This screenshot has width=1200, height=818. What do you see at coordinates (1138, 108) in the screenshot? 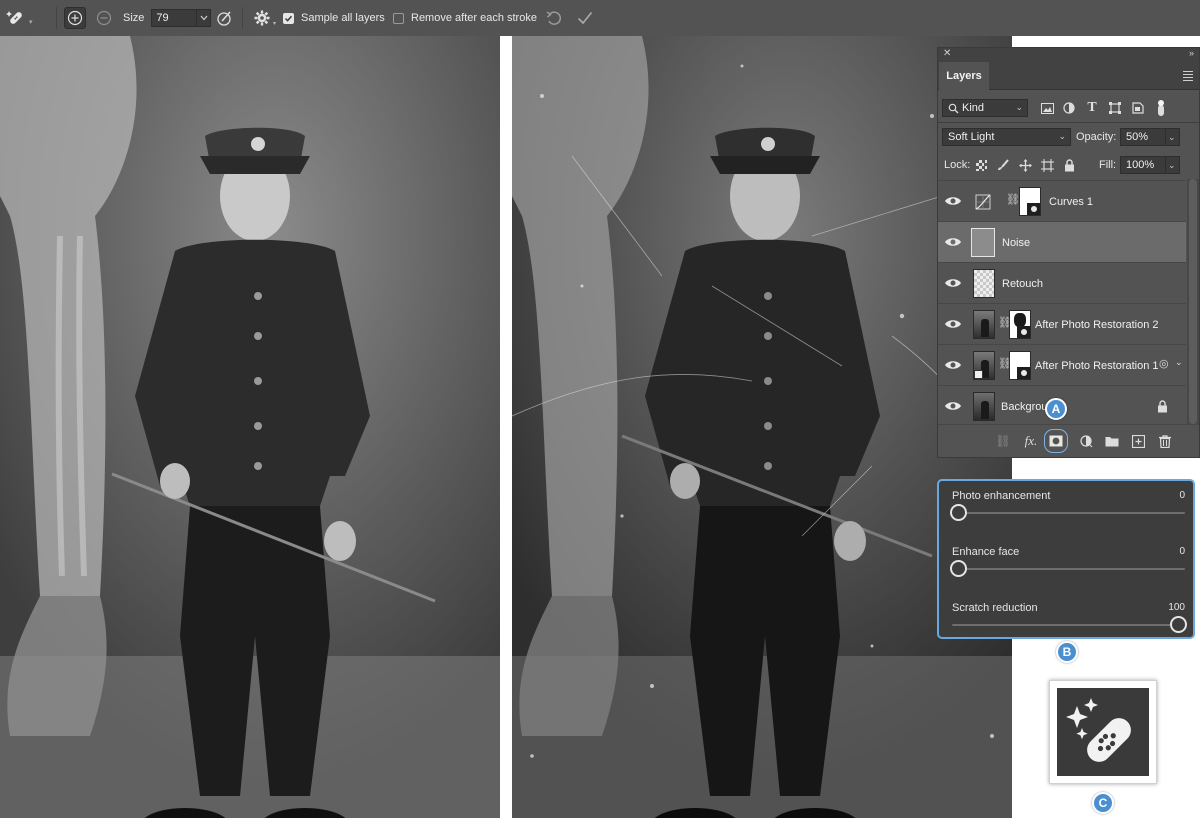
I see `smart-object-filter-icon` at bounding box center [1138, 108].